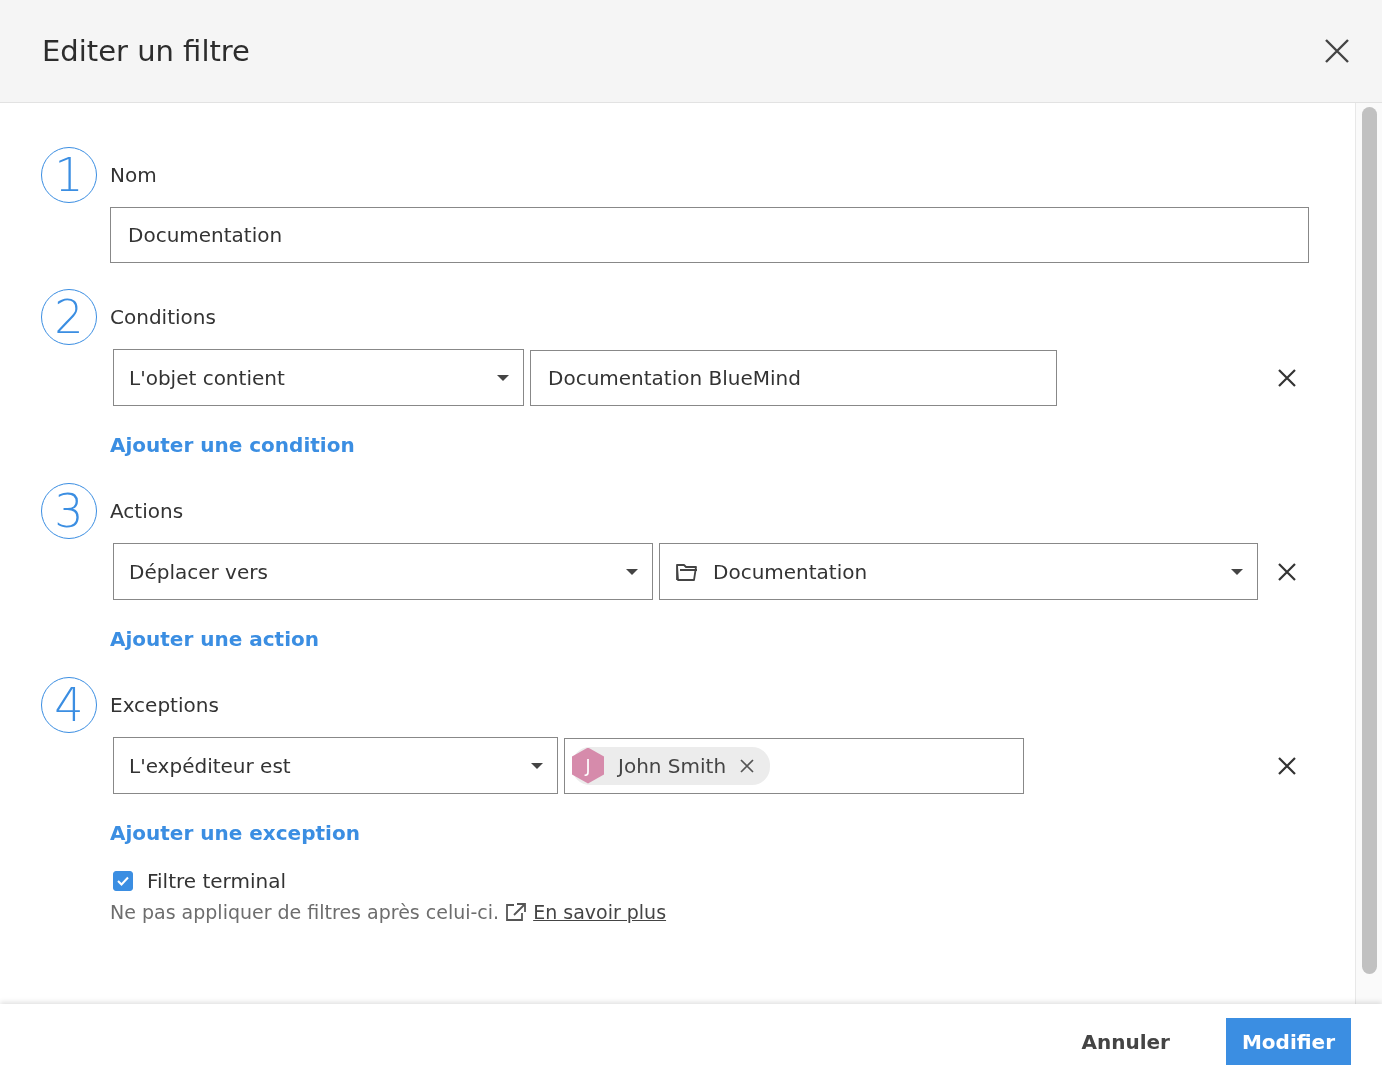 The width and height of the screenshot is (1382, 1079). Describe the element at coordinates (958, 571) in the screenshot. I see `folder-dropdown: Documentation` at that location.